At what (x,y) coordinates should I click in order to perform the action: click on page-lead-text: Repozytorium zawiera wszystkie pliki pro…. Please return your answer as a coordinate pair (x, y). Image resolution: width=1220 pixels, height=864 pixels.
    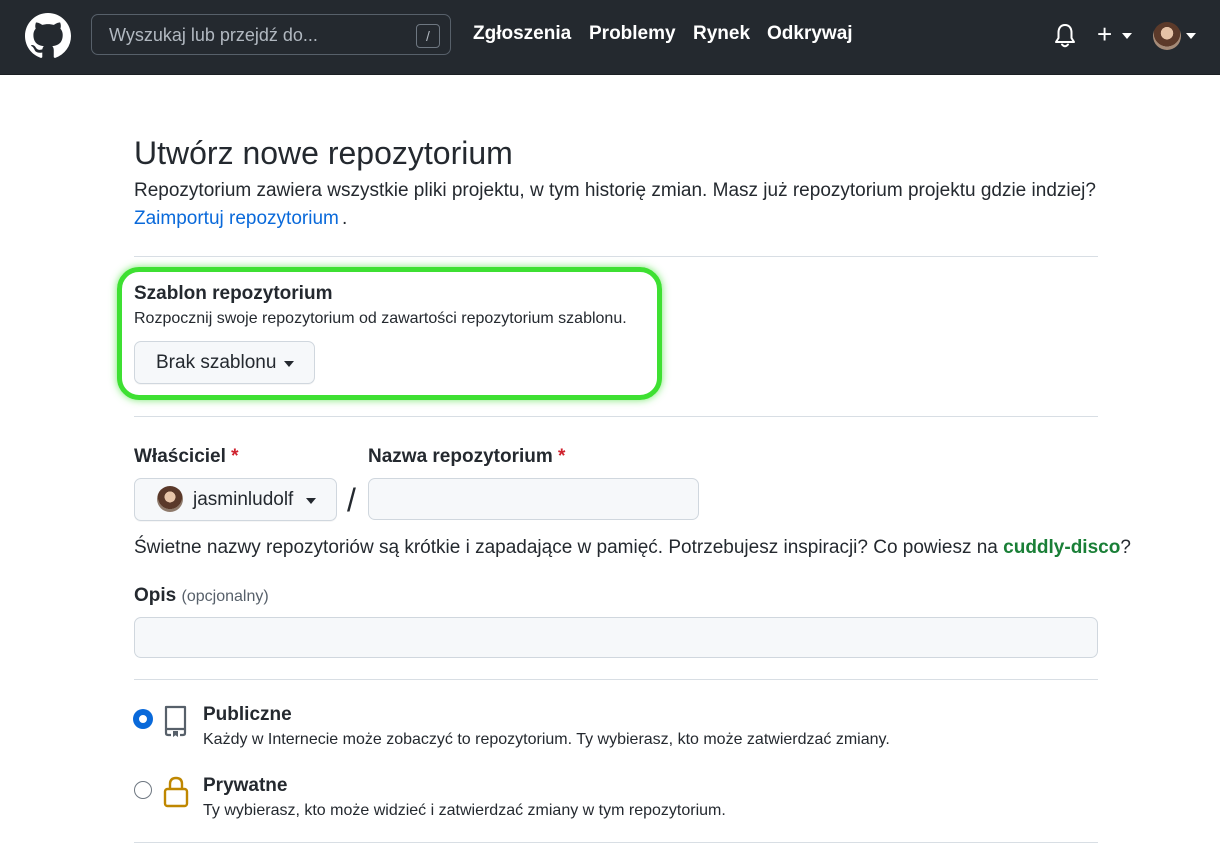
    Looking at the image, I should click on (615, 190).